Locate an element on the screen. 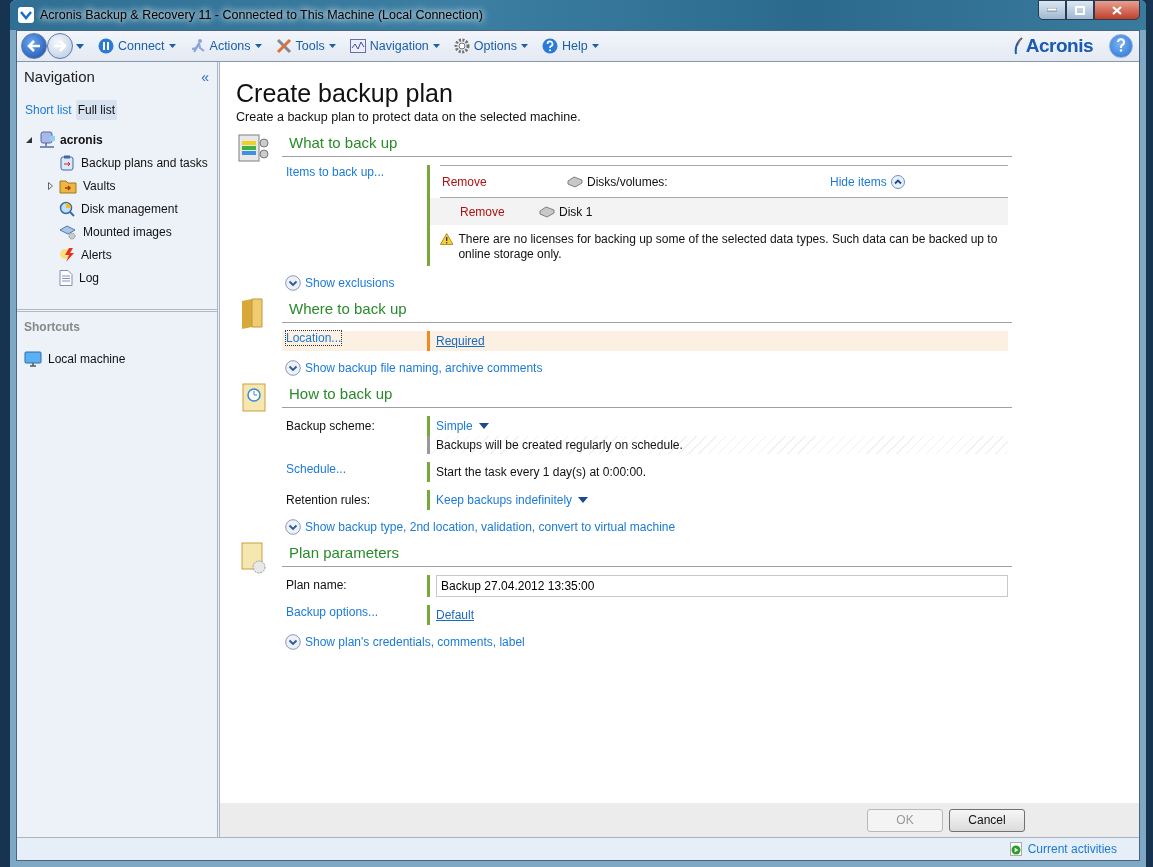  magnifier-icon is located at coordinates (67, 208).